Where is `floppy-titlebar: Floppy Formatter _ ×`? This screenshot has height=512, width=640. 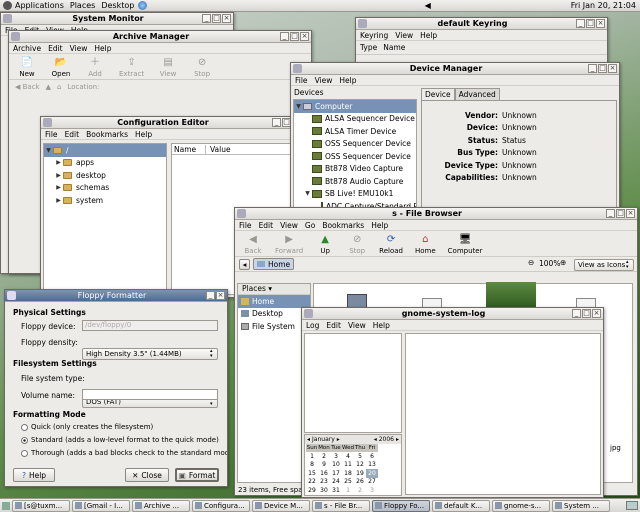 floppy-titlebar: Floppy Formatter _ × is located at coordinates (116, 296).